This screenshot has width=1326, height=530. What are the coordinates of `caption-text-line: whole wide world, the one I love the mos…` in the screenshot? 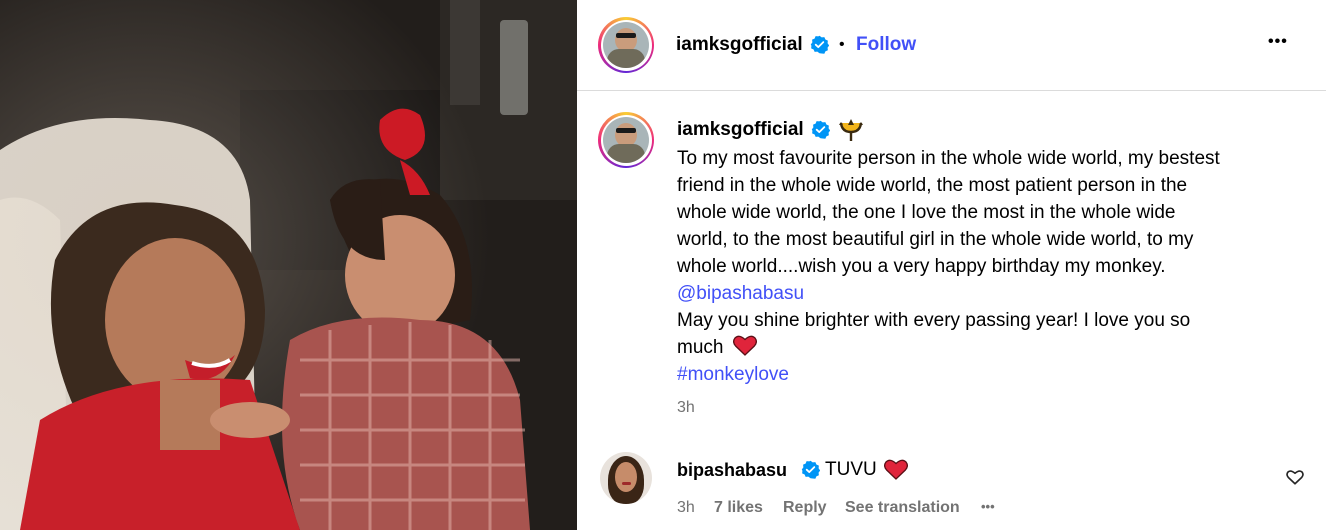 It's located at (926, 212).